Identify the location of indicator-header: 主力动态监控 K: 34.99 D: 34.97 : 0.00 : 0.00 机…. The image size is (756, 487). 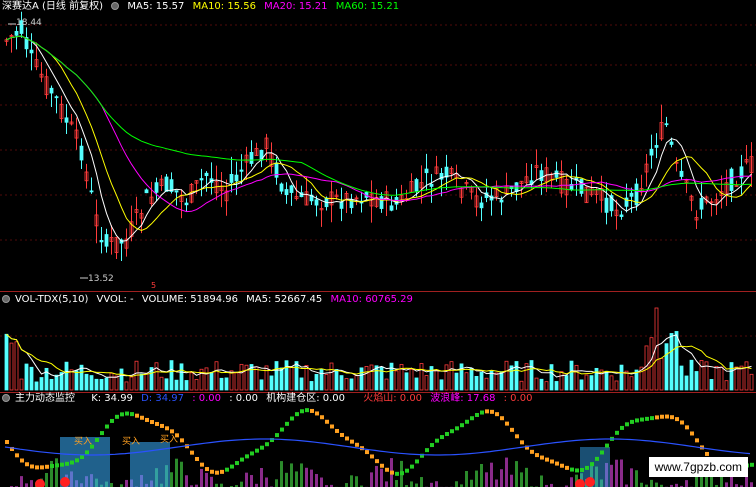
(269, 399).